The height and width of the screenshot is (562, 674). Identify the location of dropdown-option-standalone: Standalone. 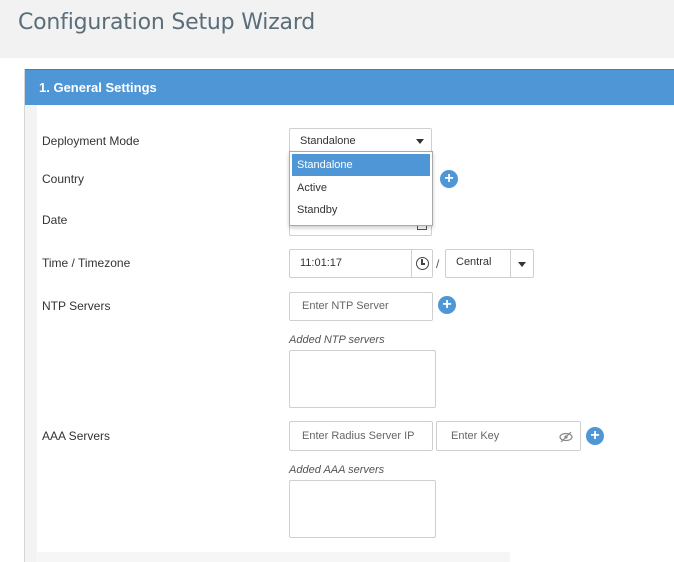
(361, 165).